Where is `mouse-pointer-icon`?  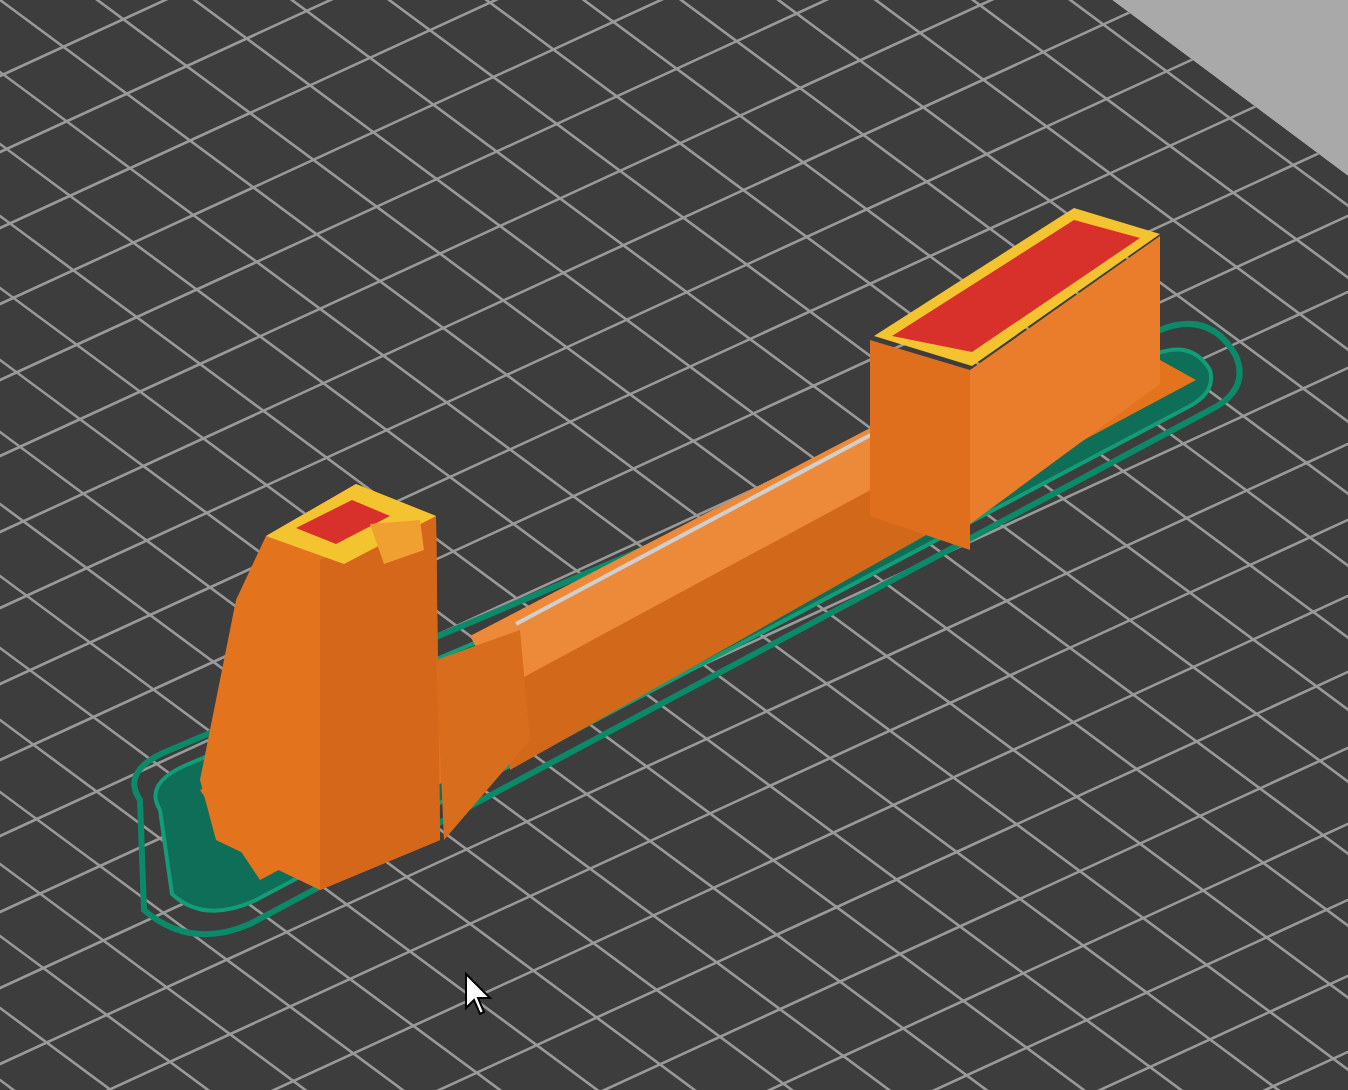 mouse-pointer-icon is located at coordinates (479, 993).